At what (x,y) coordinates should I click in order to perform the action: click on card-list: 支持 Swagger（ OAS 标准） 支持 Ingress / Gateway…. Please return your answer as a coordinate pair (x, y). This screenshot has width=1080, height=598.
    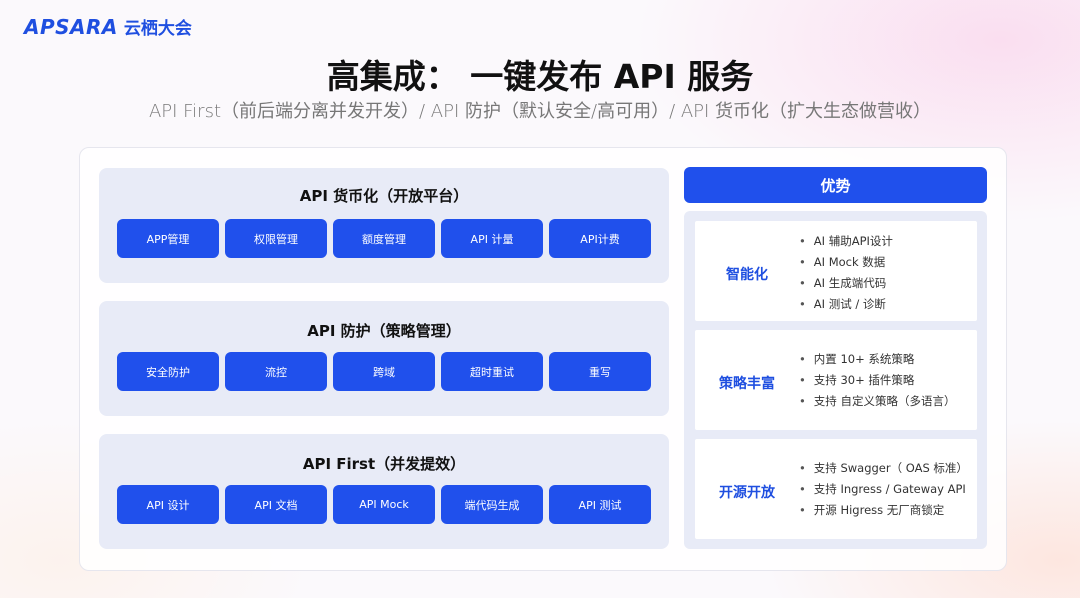
    Looking at the image, I should click on (883, 489).